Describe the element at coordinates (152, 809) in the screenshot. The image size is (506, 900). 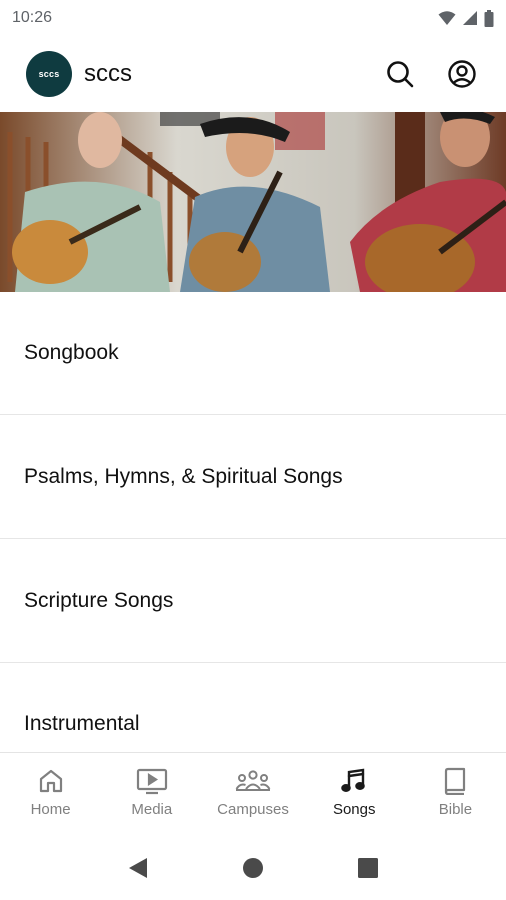
I see `nav-media-label: Media` at that location.